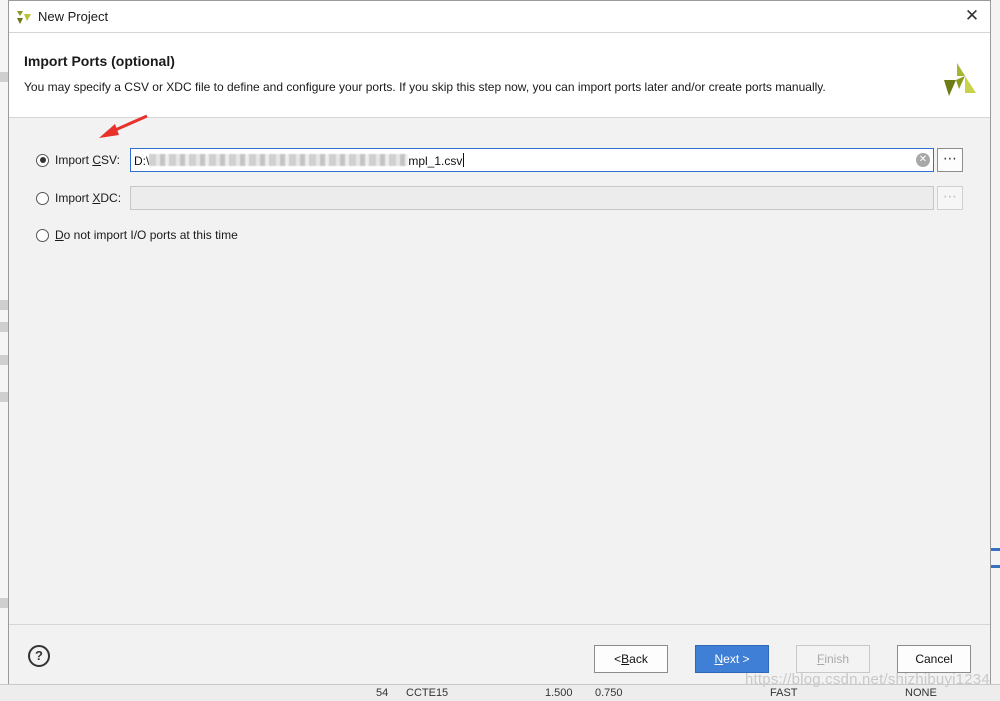 The height and width of the screenshot is (701, 1000). I want to click on bg-cell: NONE, so click(921, 693).